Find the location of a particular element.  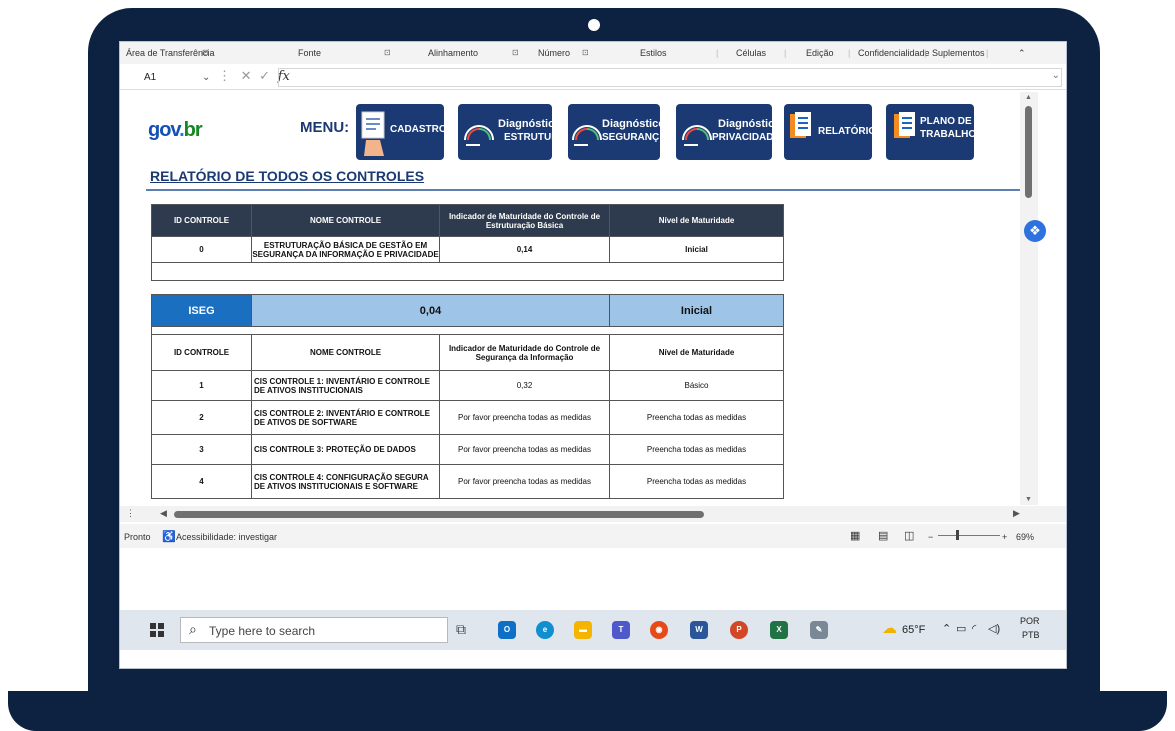

formula-input is located at coordinates (670, 77).